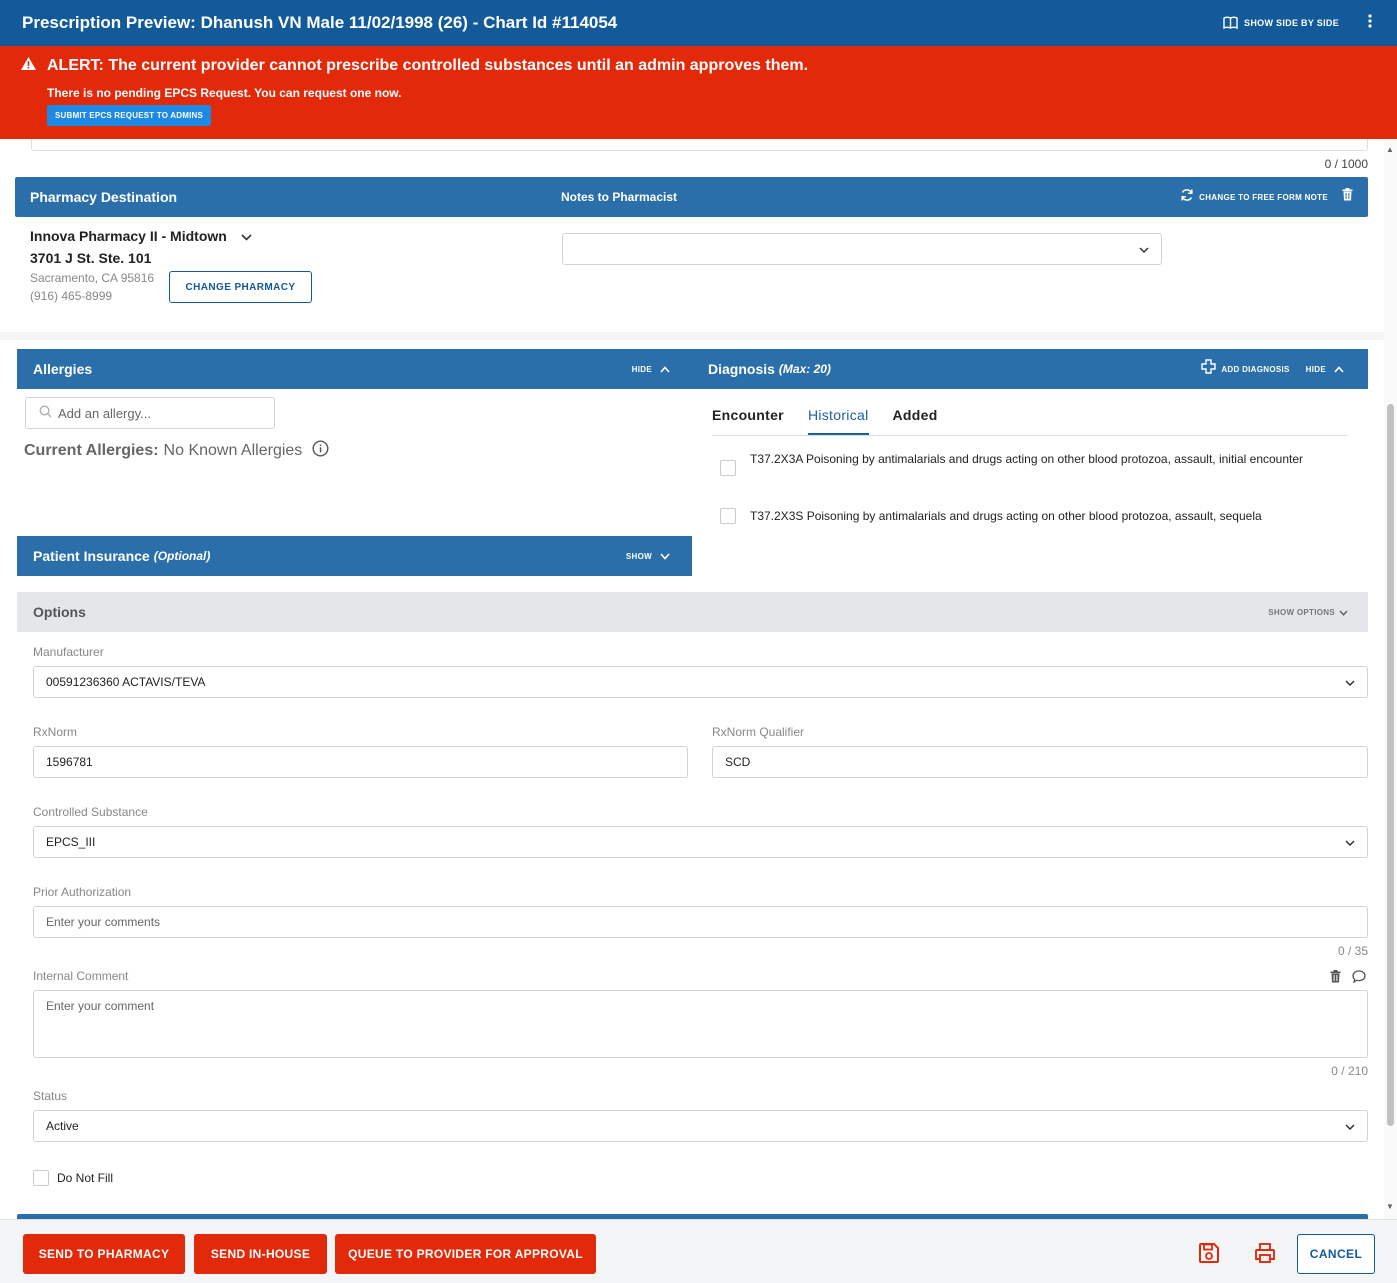  Describe the element at coordinates (81, 976) in the screenshot. I see `internal-comment-label: Internal Comment` at that location.